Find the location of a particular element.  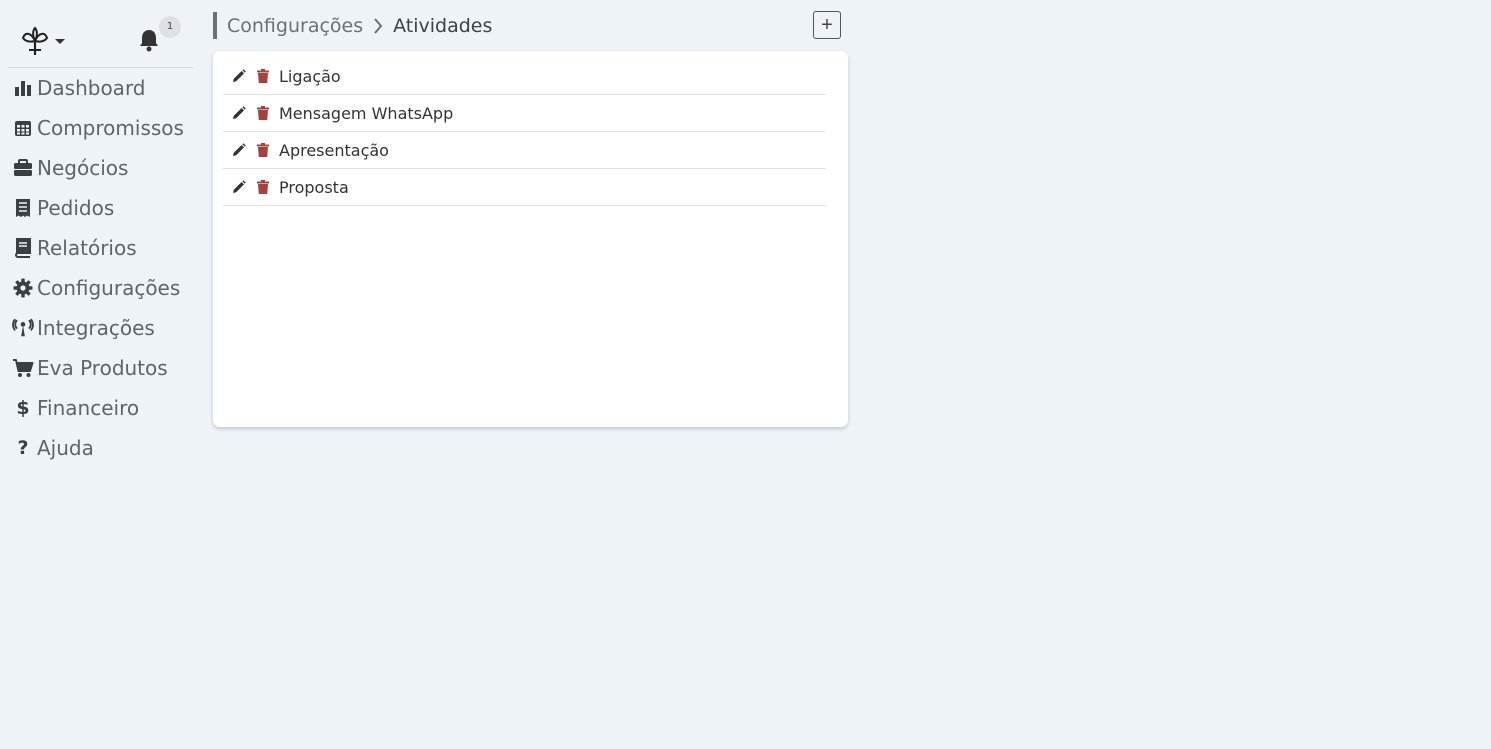

sidebar-item-financeiro: $ Financeiro is located at coordinates (98, 408).